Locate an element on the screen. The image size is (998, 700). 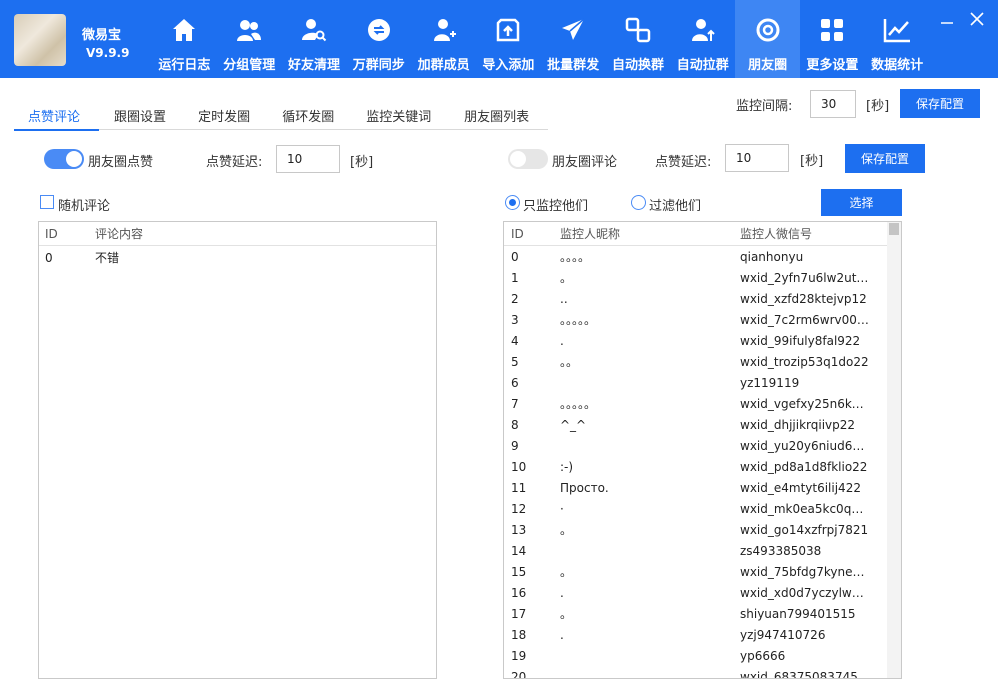
exclude-radio is located at coordinates (638, 202).